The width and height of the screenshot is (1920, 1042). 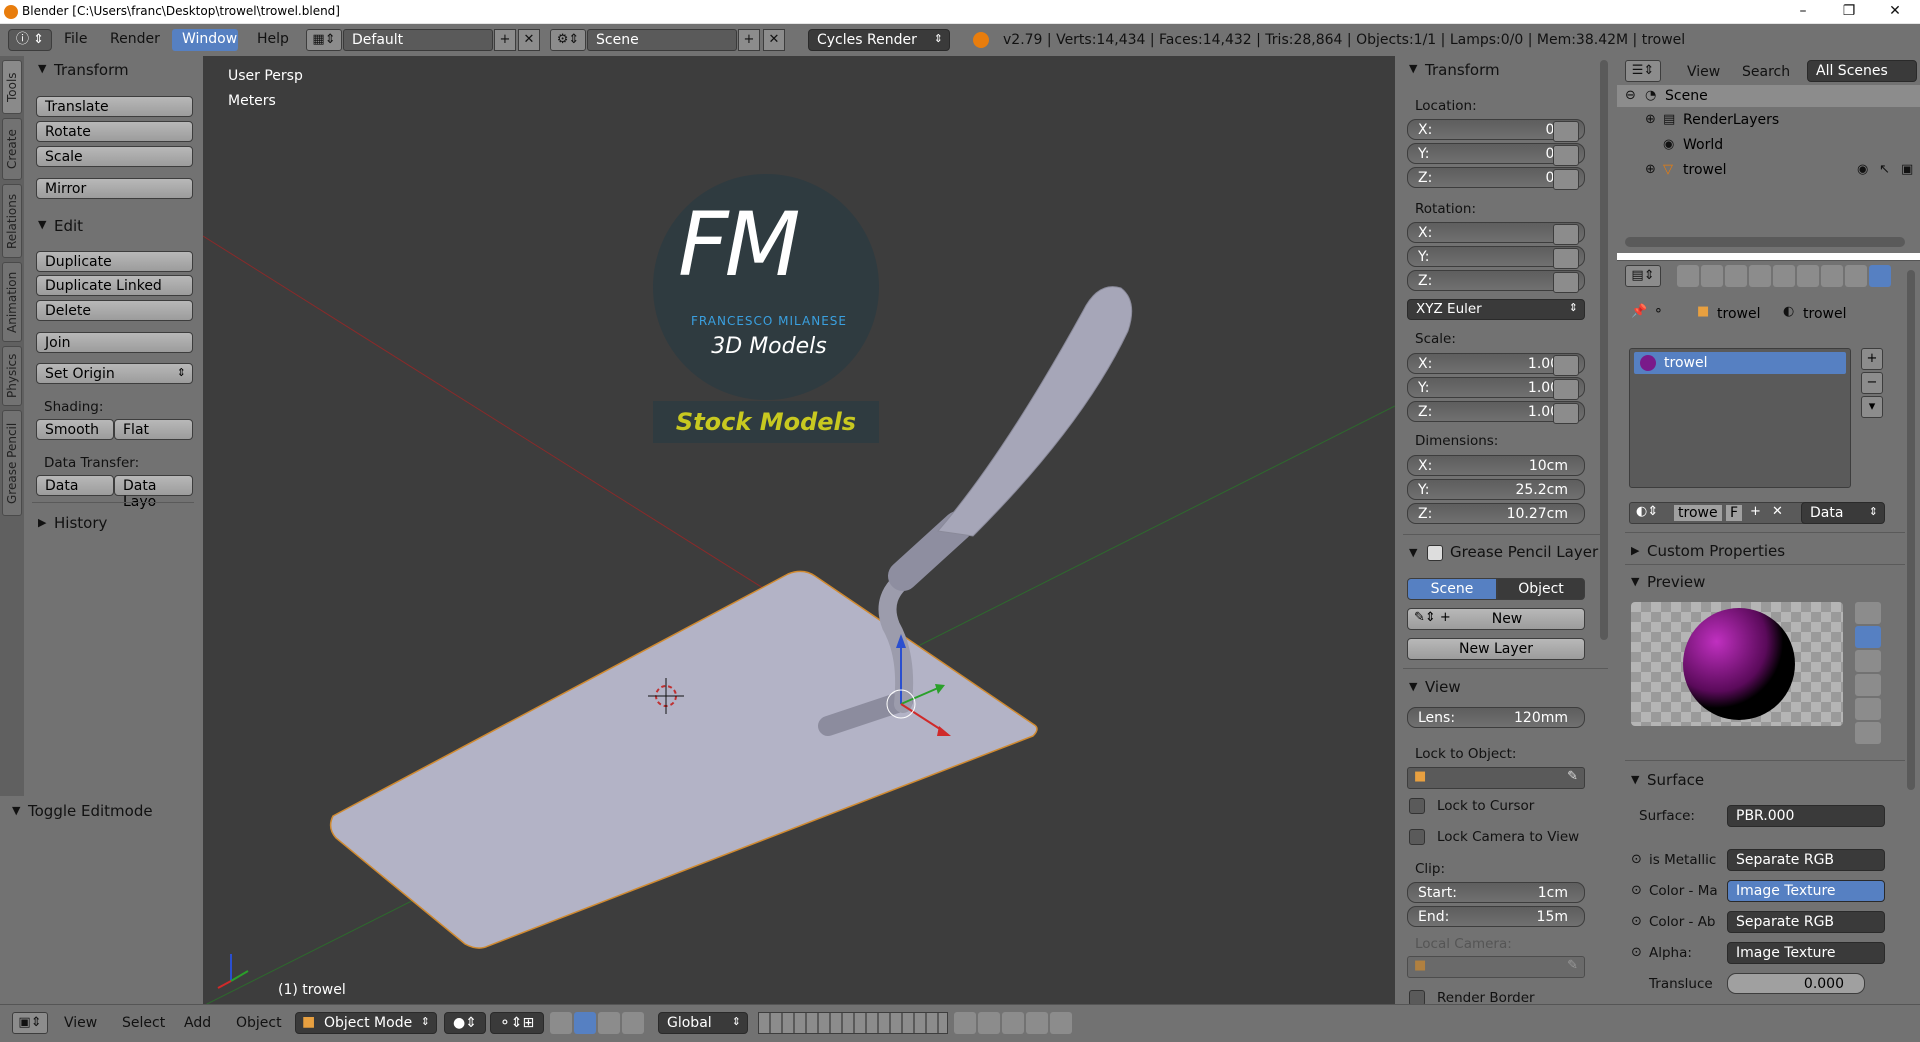 What do you see at coordinates (1496, 778) in the screenshot?
I see `lock-object-field: ■ ✎` at bounding box center [1496, 778].